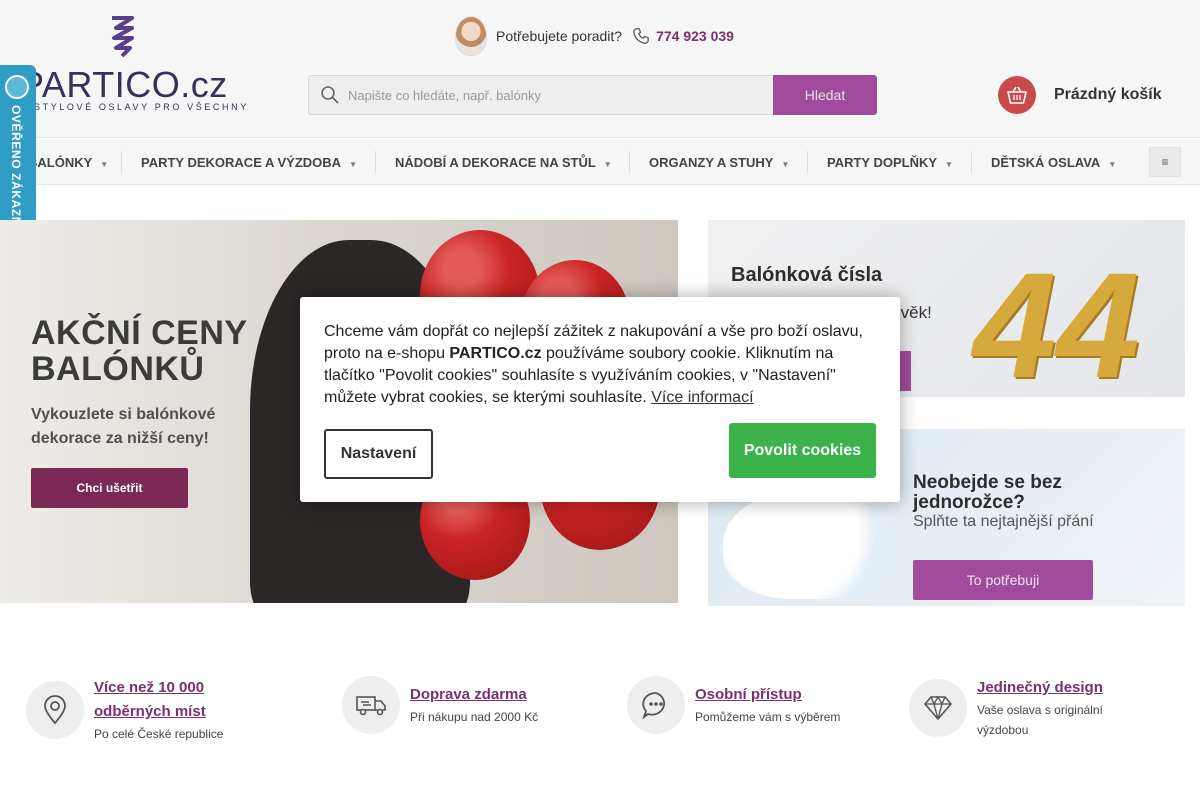 The height and width of the screenshot is (800, 1200). I want to click on nav-item-detska-oslava: DĚTSKÁ OSLAVA ▼, so click(1053, 162).